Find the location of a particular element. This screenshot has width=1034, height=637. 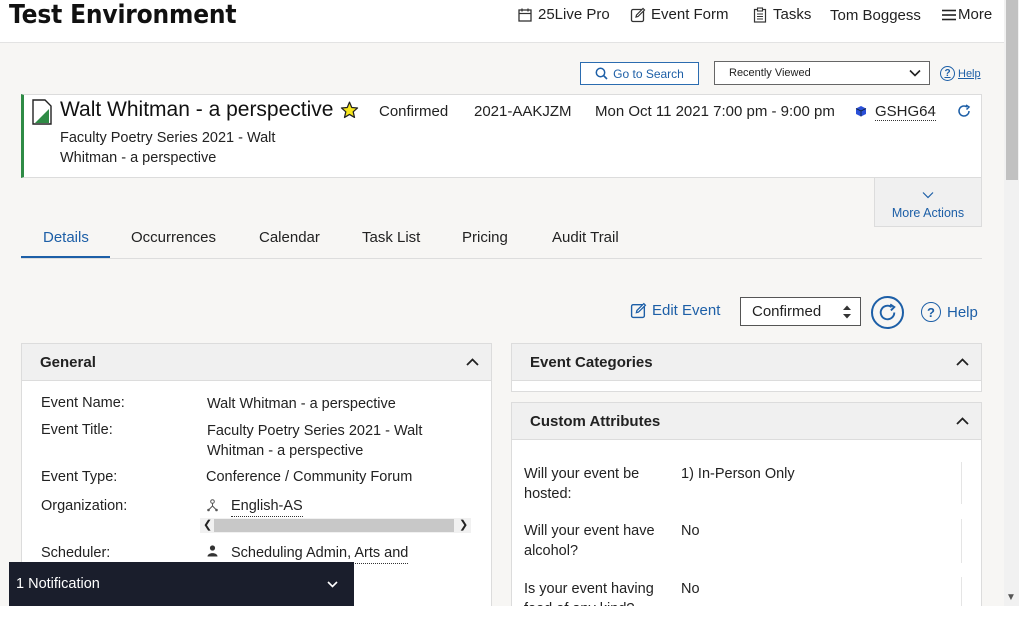

nav-more: More is located at coordinates (966, 14).